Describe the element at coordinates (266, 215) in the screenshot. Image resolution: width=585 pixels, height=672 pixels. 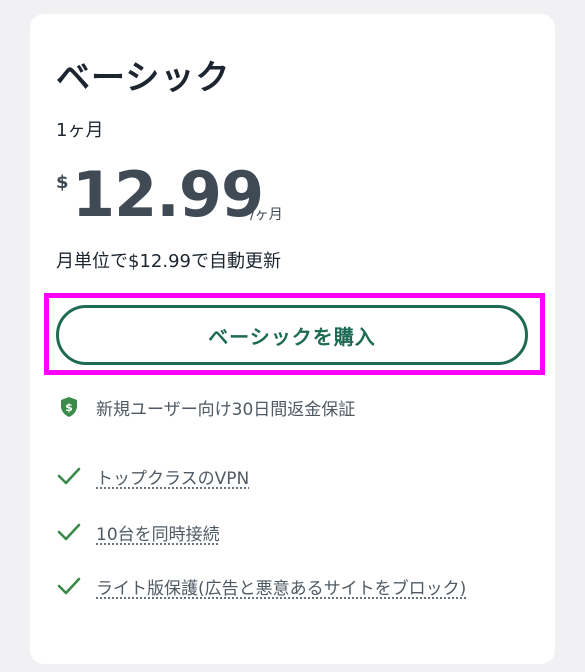
I see `price-unit: /ヶ月` at that location.